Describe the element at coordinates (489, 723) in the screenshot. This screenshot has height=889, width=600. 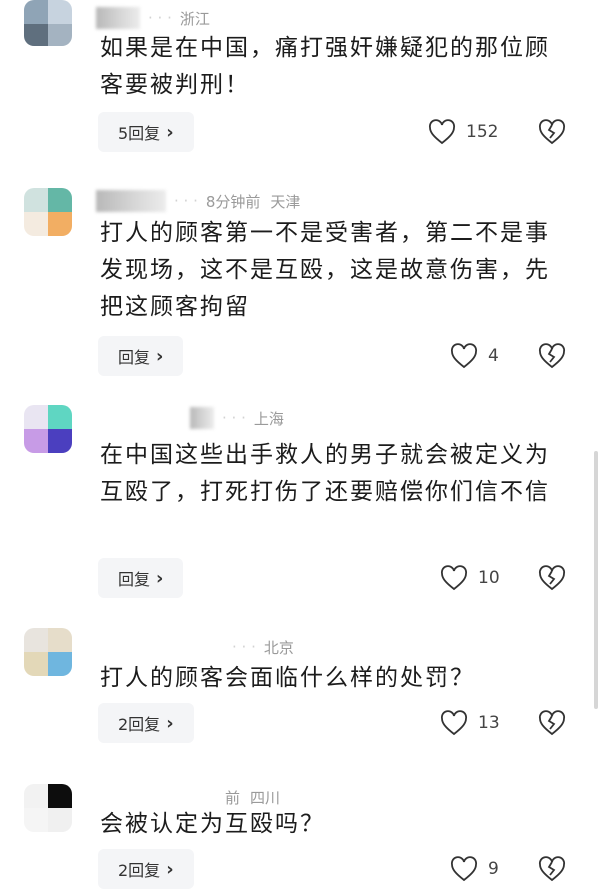
I see `like-count: 13` at that location.